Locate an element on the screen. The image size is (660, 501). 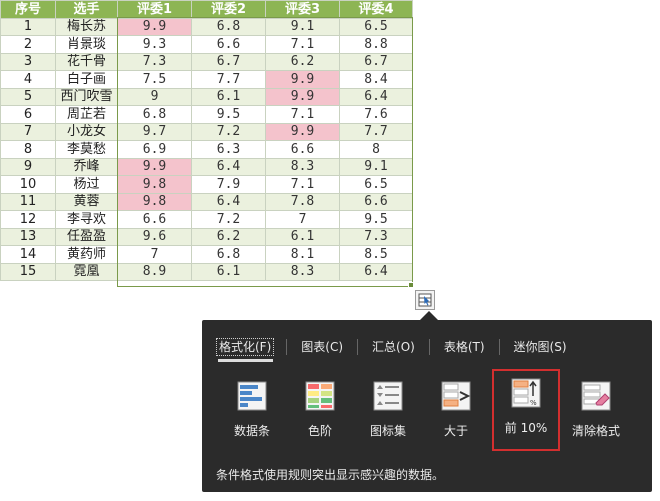
greater-than-button: 大于 is located at coordinates (456, 410).